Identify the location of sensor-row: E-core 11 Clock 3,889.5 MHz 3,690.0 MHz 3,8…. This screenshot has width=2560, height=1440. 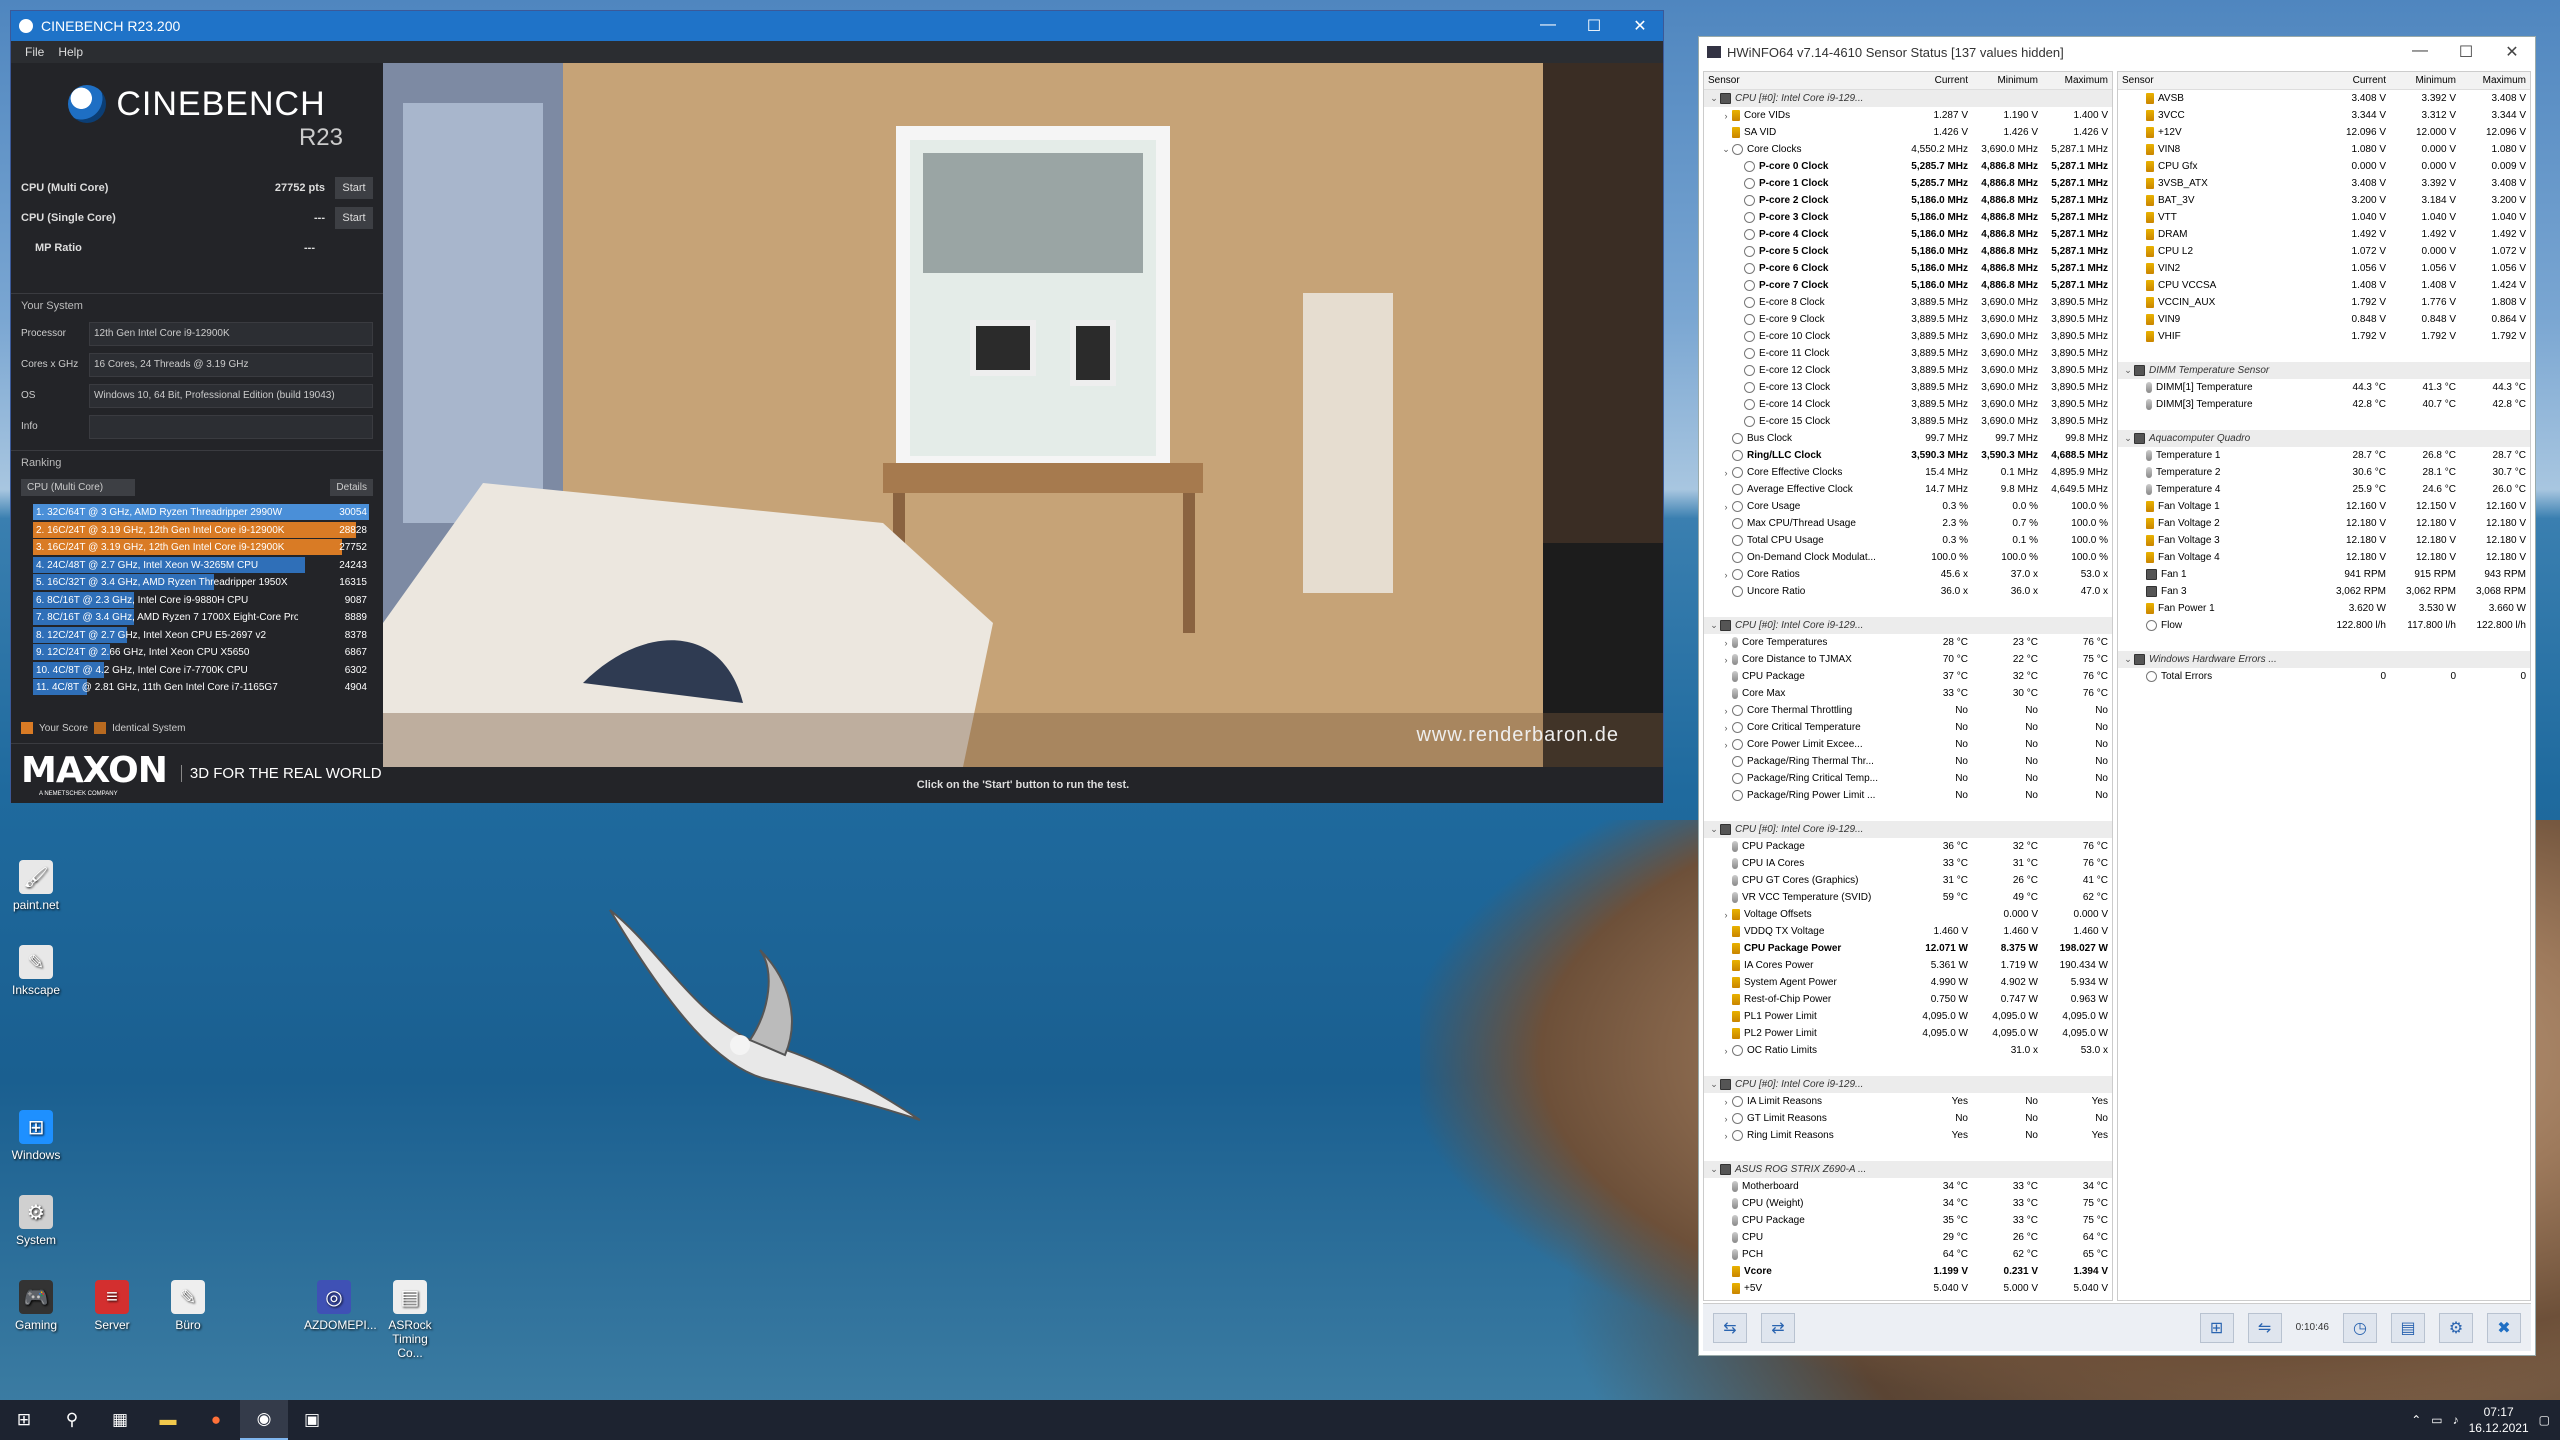
(1908, 353).